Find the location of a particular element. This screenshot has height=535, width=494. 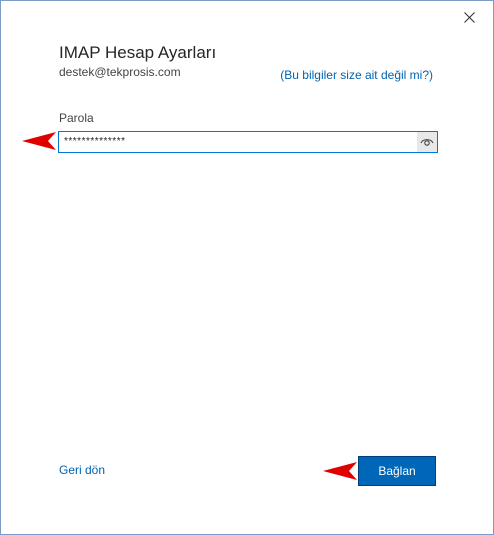

reveal-password-button is located at coordinates (427, 142).